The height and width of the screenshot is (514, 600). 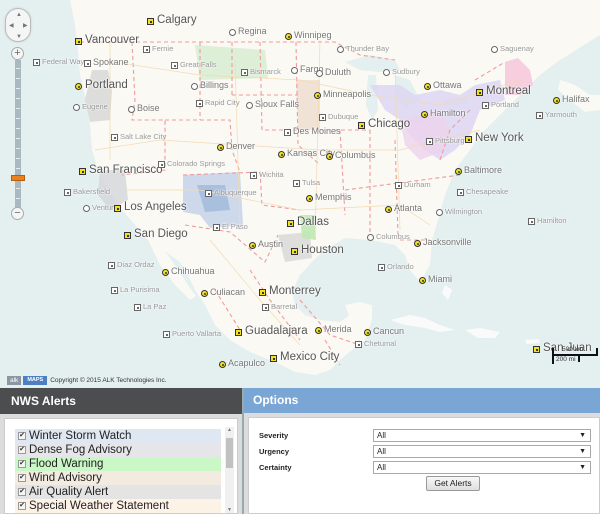 What do you see at coordinates (118, 436) in the screenshot?
I see `alert-type-item: ✔ Winter Storm Watch` at bounding box center [118, 436].